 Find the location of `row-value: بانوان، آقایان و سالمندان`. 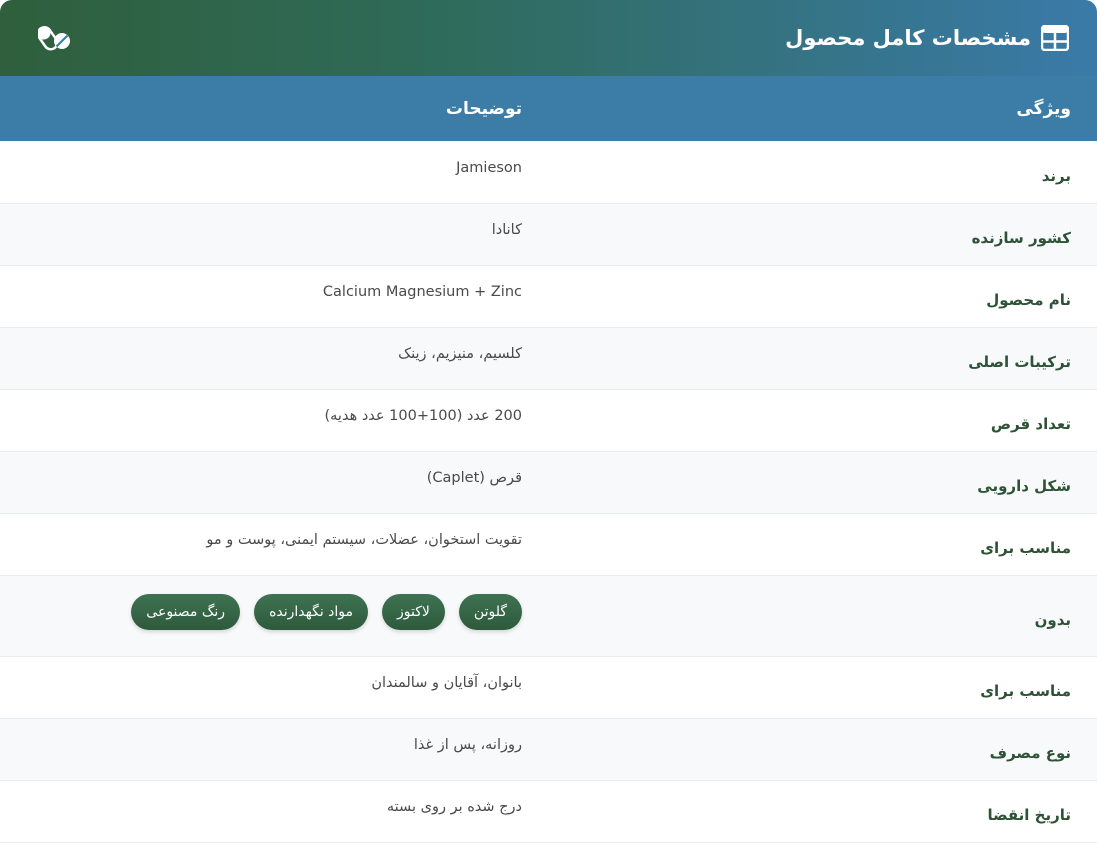

row-value: بانوان، آقایان و سالمندان is located at coordinates (446, 683).